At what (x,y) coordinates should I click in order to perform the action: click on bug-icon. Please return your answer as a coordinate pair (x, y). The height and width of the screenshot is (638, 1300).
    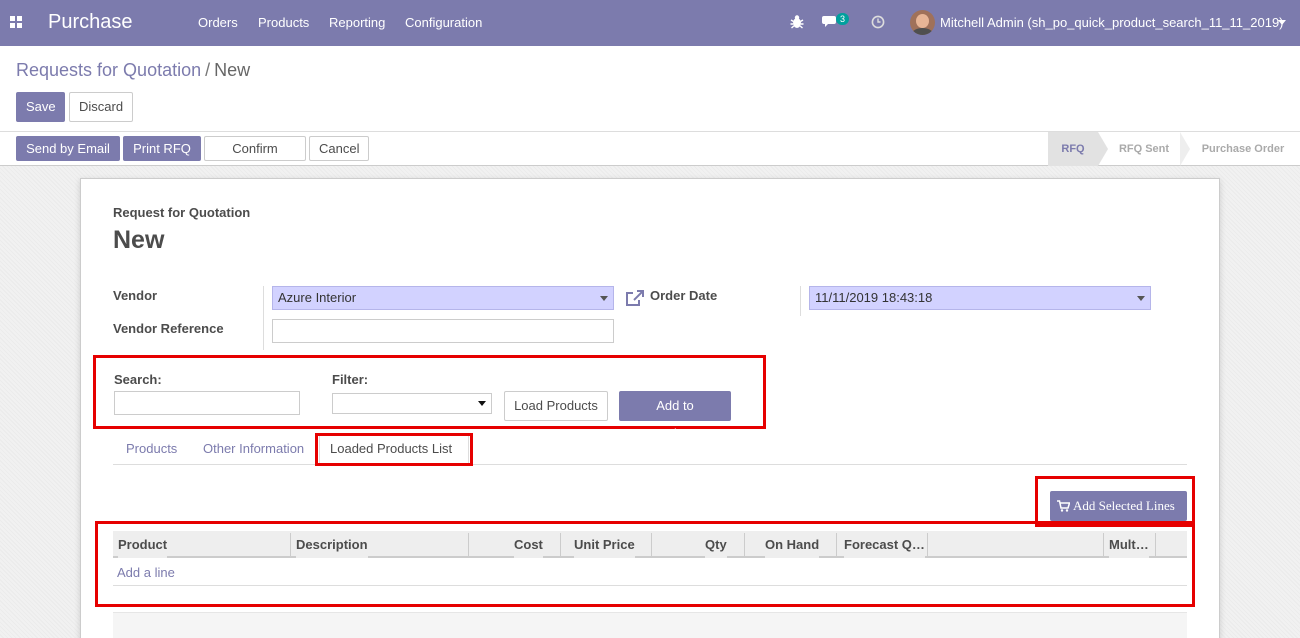
    Looking at the image, I should click on (797, 22).